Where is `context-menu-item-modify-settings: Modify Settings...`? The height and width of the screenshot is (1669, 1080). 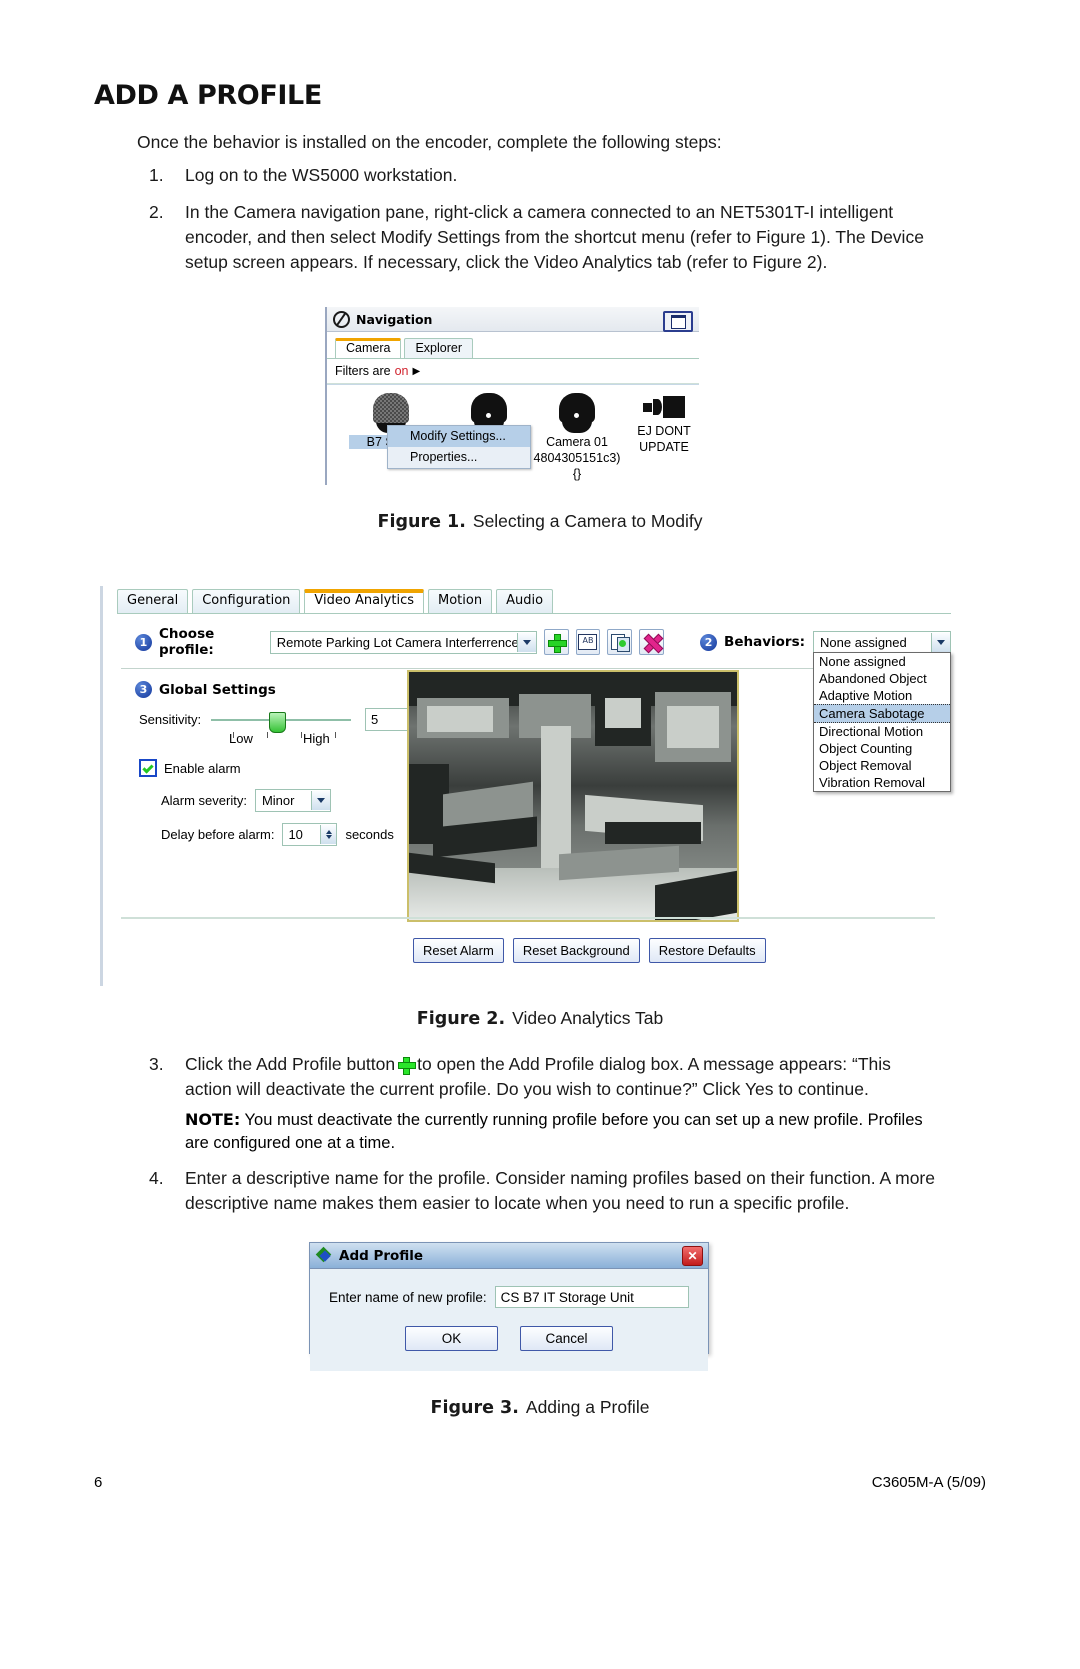
context-menu-item-modify-settings: Modify Settings... is located at coordinates (459, 436).